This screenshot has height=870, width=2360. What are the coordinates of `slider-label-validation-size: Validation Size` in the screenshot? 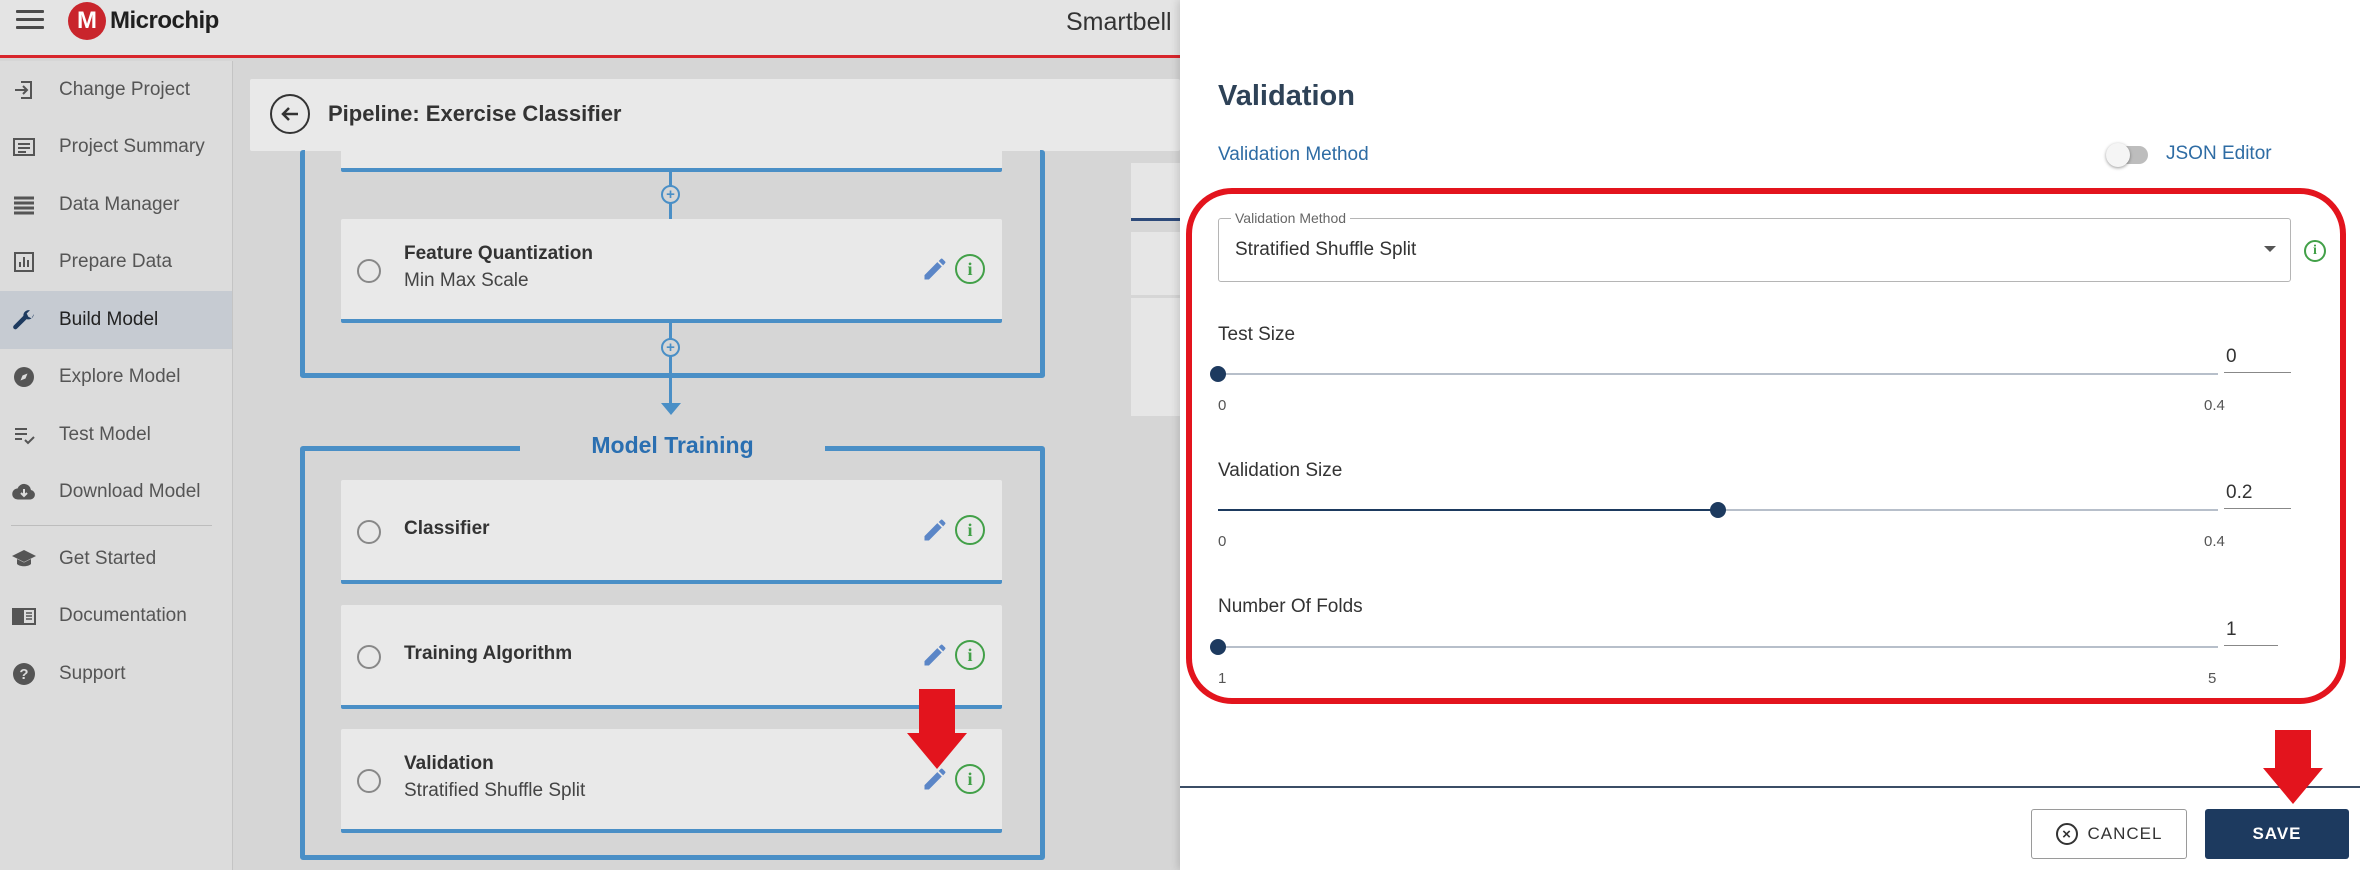 It's located at (1280, 470).